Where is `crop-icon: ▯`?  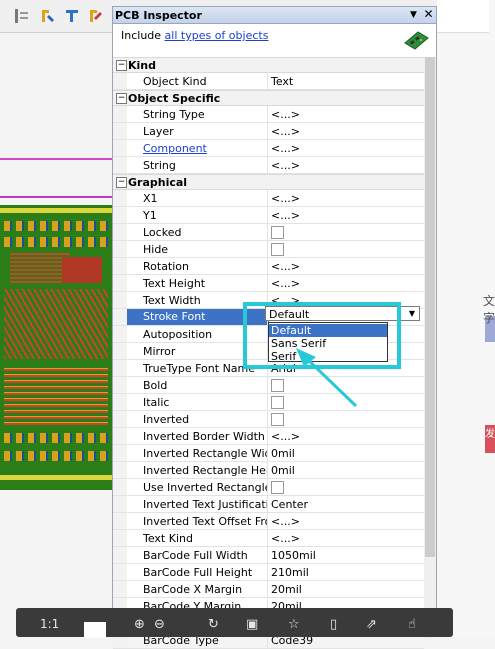
crop-icon: ▯ is located at coordinates (333, 626).